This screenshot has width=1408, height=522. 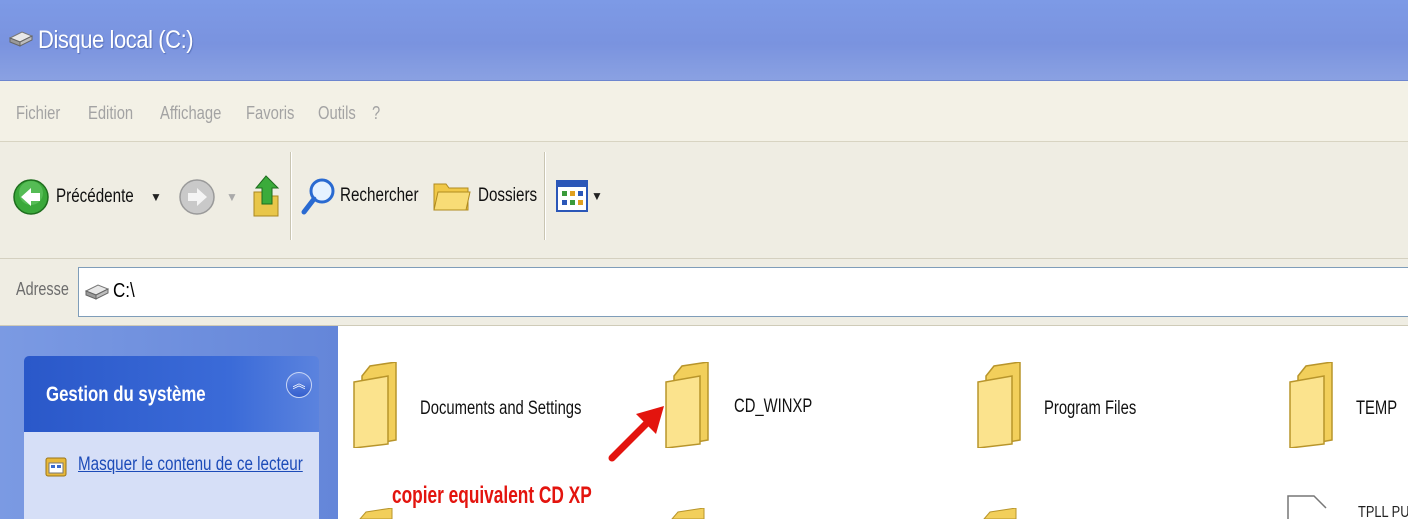 I want to click on back-dropdown-icon: ▼, so click(x=156, y=197).